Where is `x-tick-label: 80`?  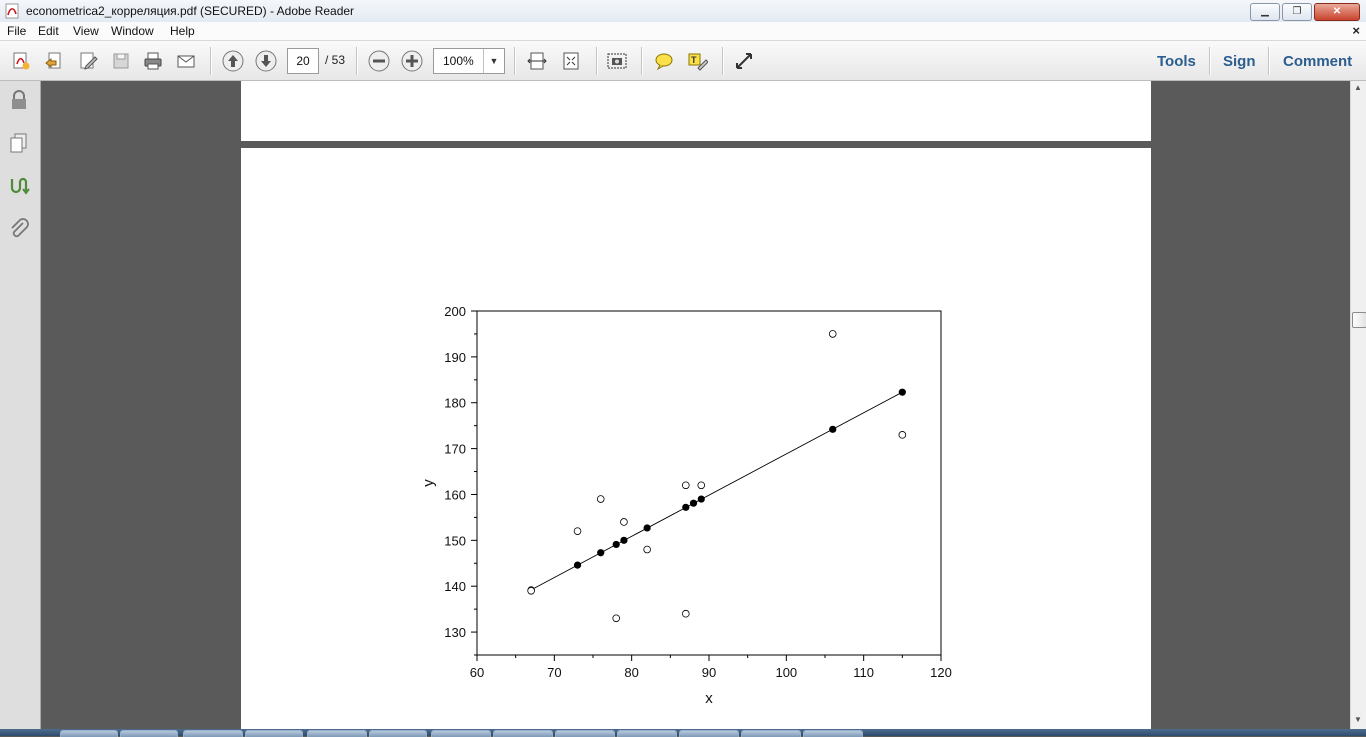 x-tick-label: 80 is located at coordinates (631, 672).